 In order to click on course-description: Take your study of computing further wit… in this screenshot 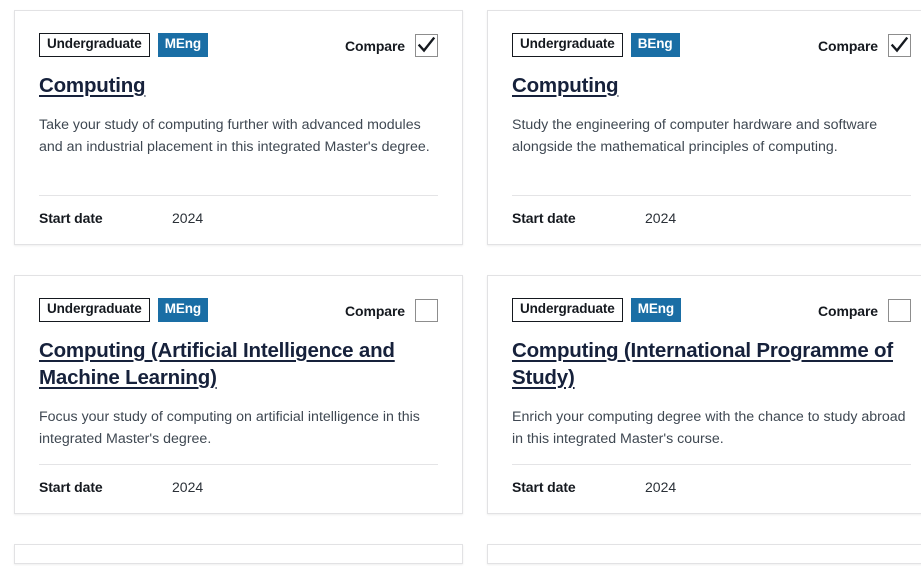, I will do `click(234, 136)`.